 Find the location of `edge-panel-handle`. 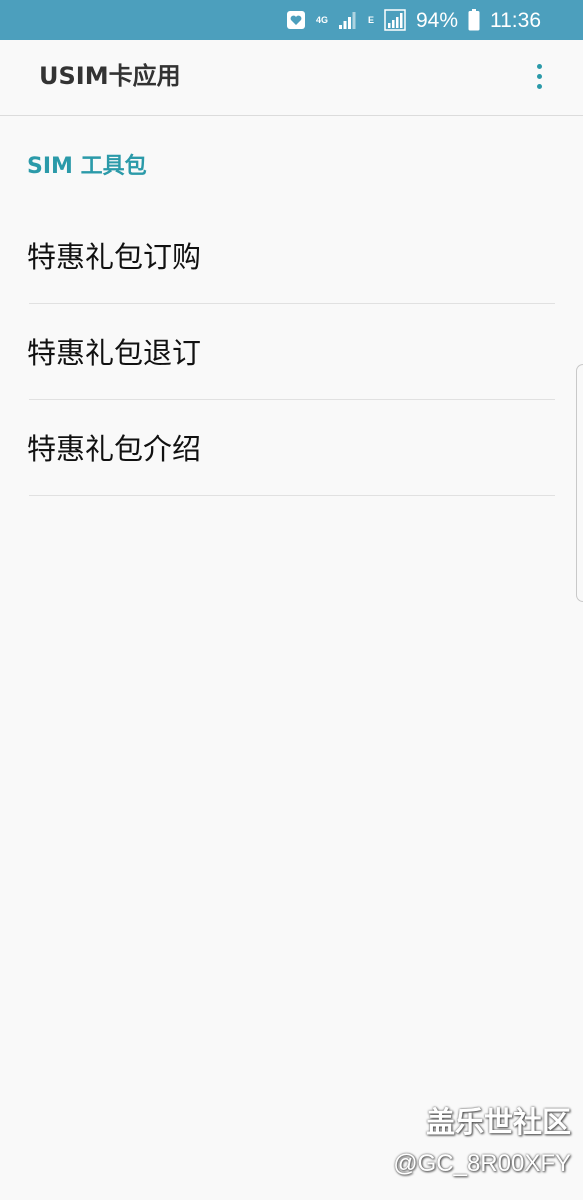

edge-panel-handle is located at coordinates (579, 483).